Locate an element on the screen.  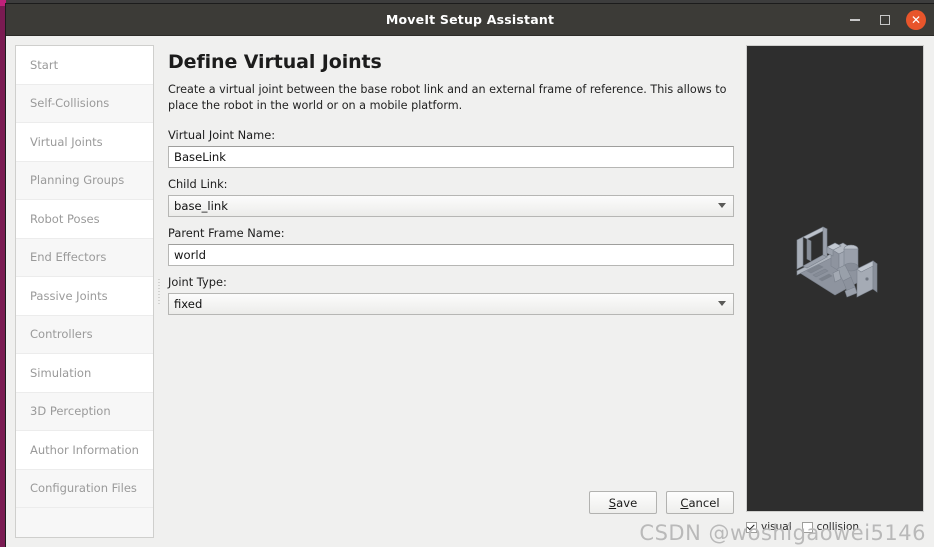
sidebar-item-simulation: Simulation is located at coordinates (84, 373).